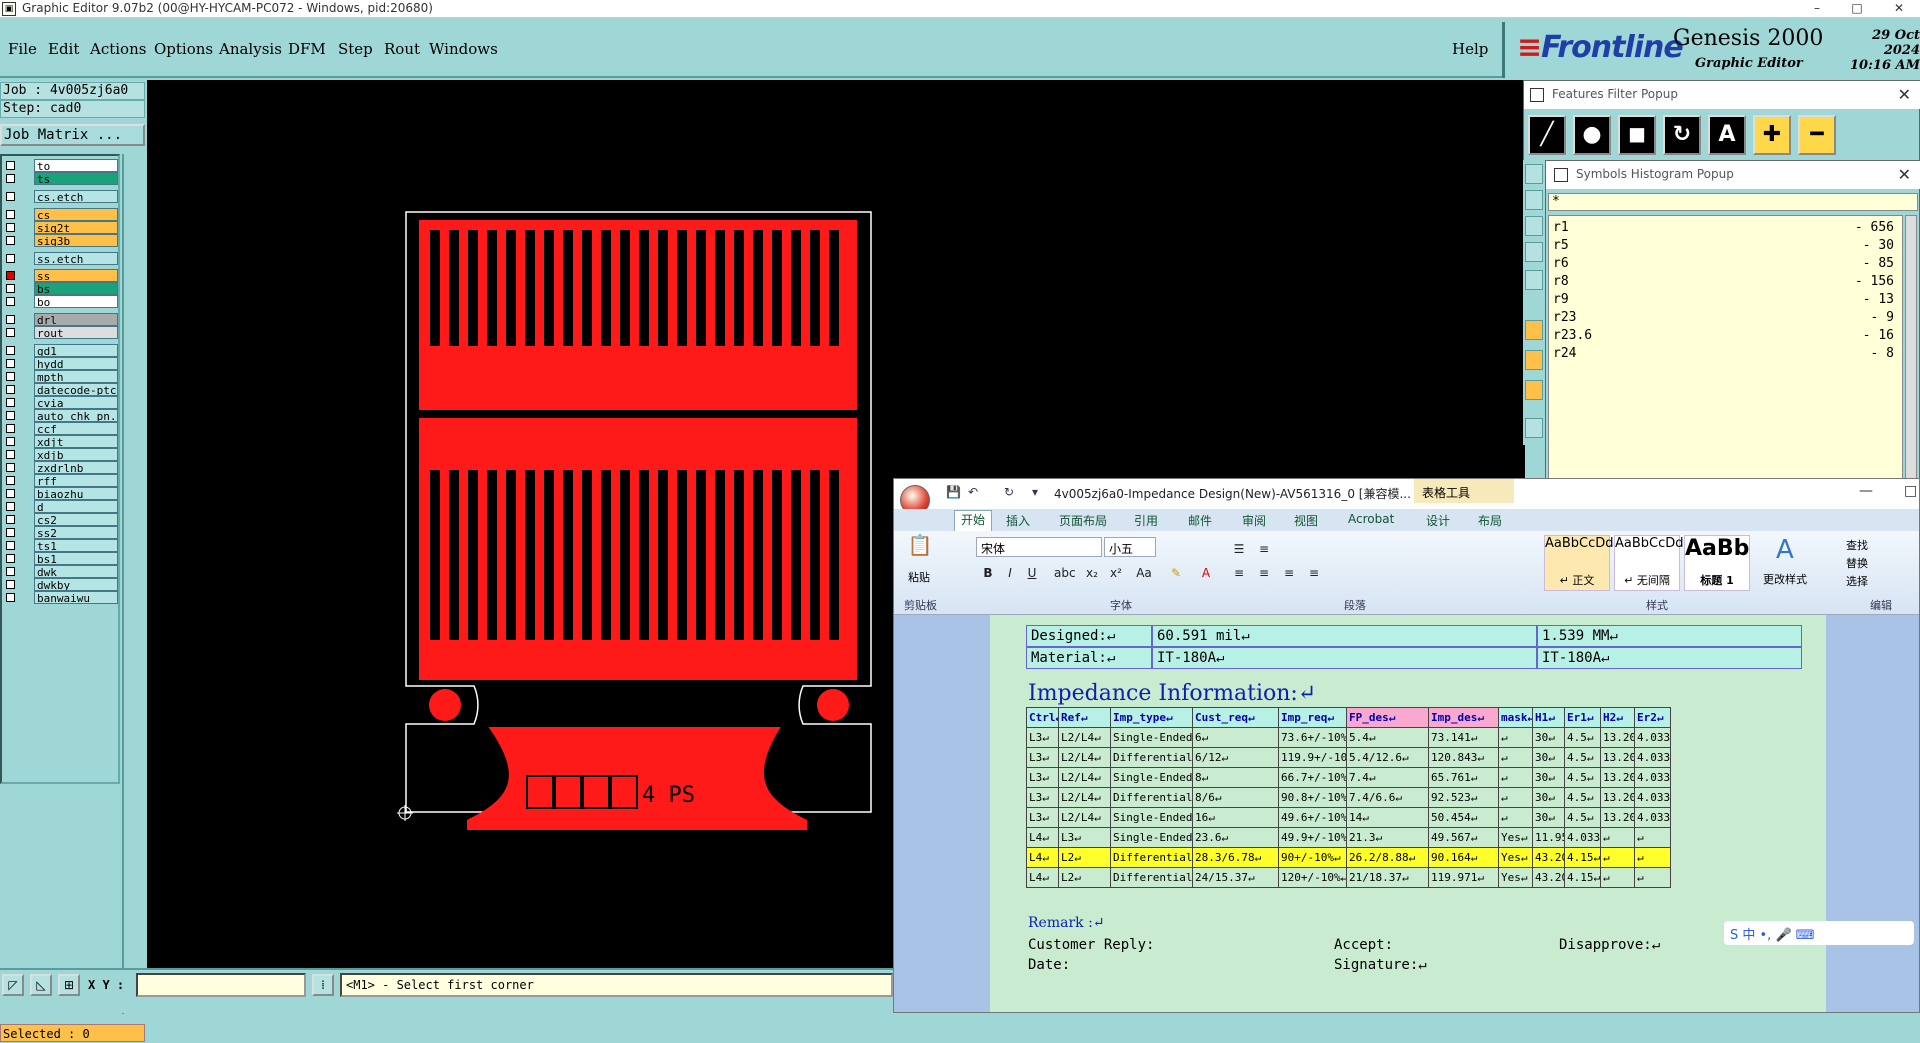 The image size is (1920, 1043). What do you see at coordinates (76, 402) in the screenshot?
I see `layer-name: cvia` at bounding box center [76, 402].